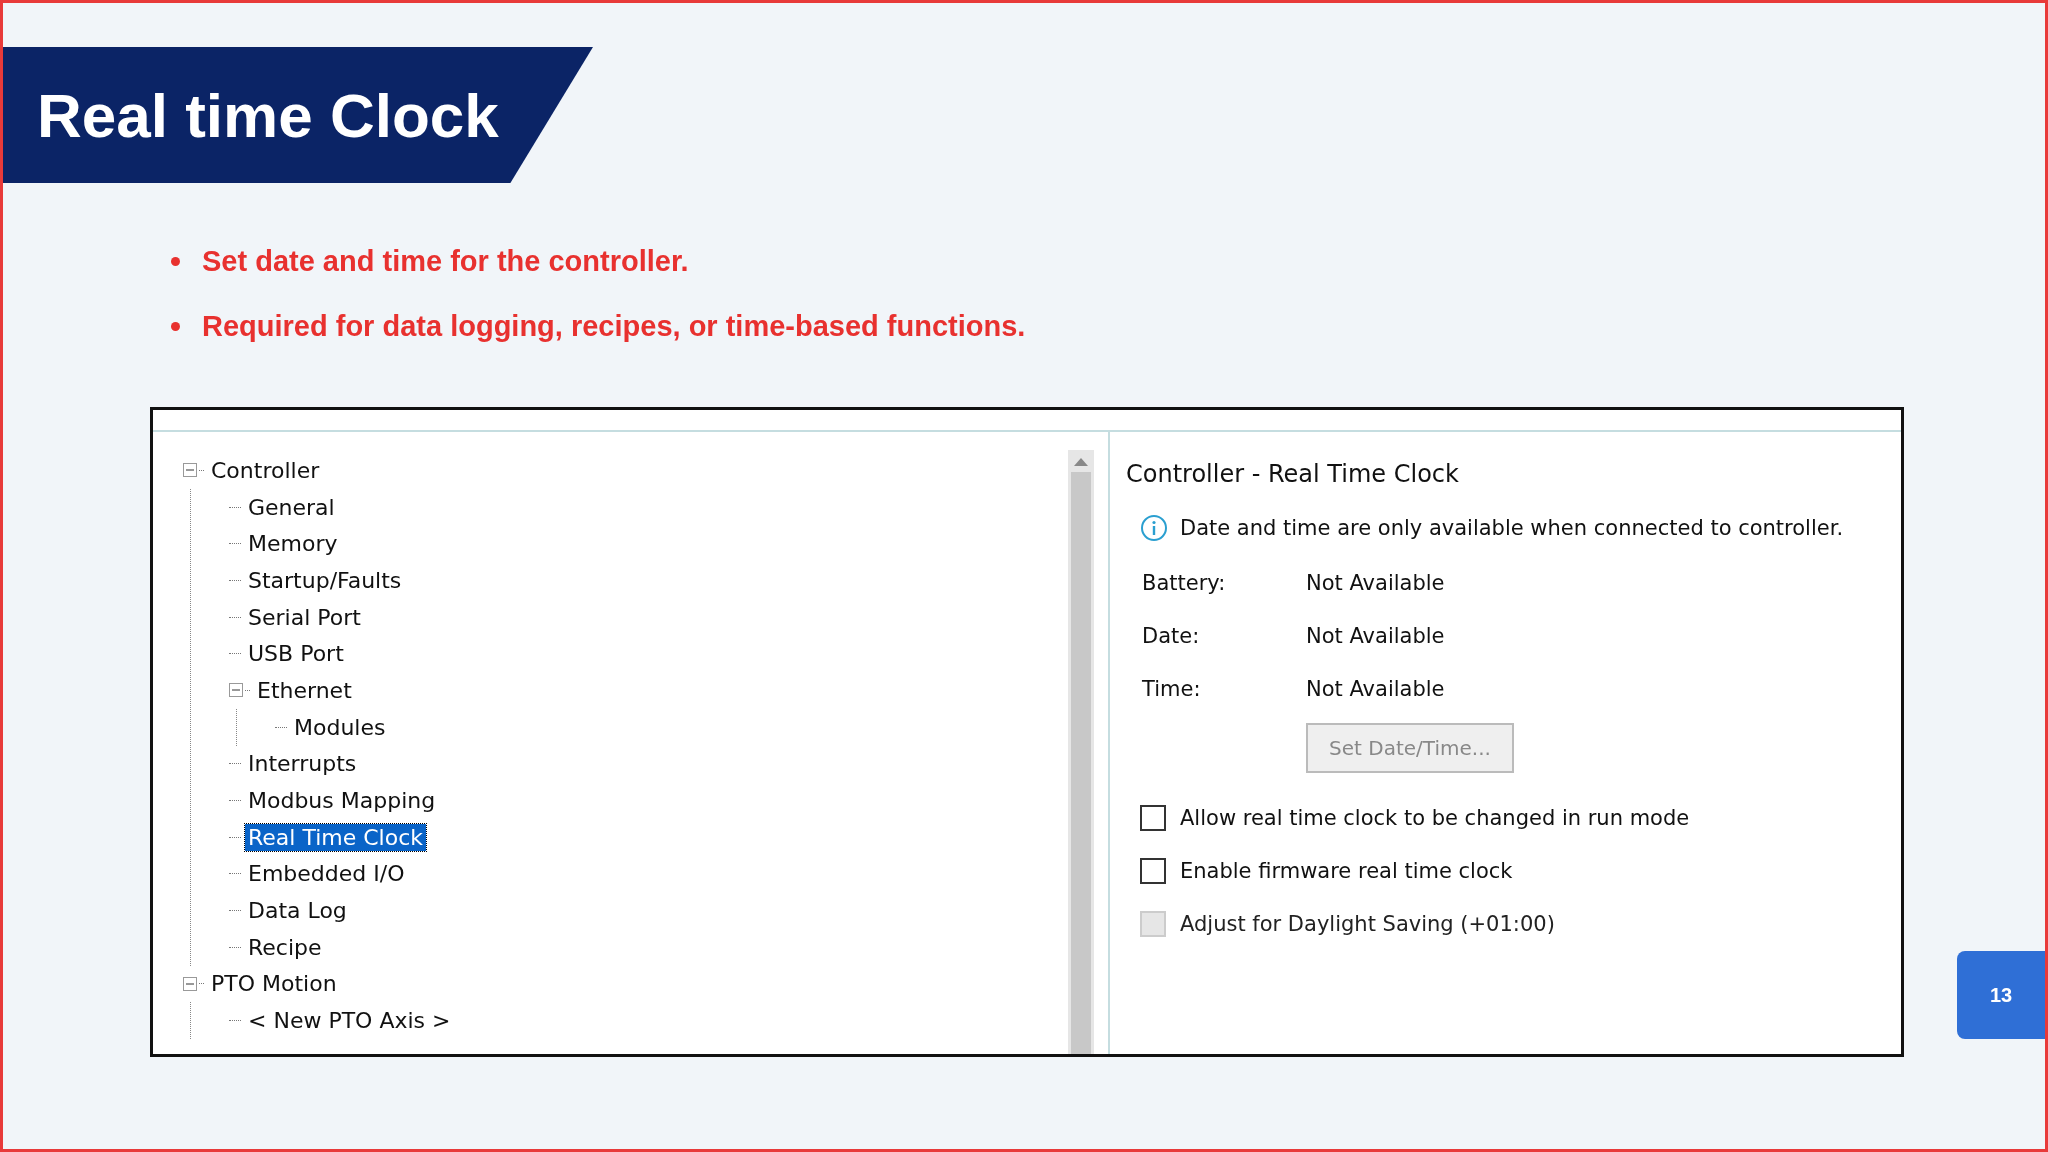 This screenshot has height=1152, width=2048. I want to click on tree-item: Modules, so click(340, 727).